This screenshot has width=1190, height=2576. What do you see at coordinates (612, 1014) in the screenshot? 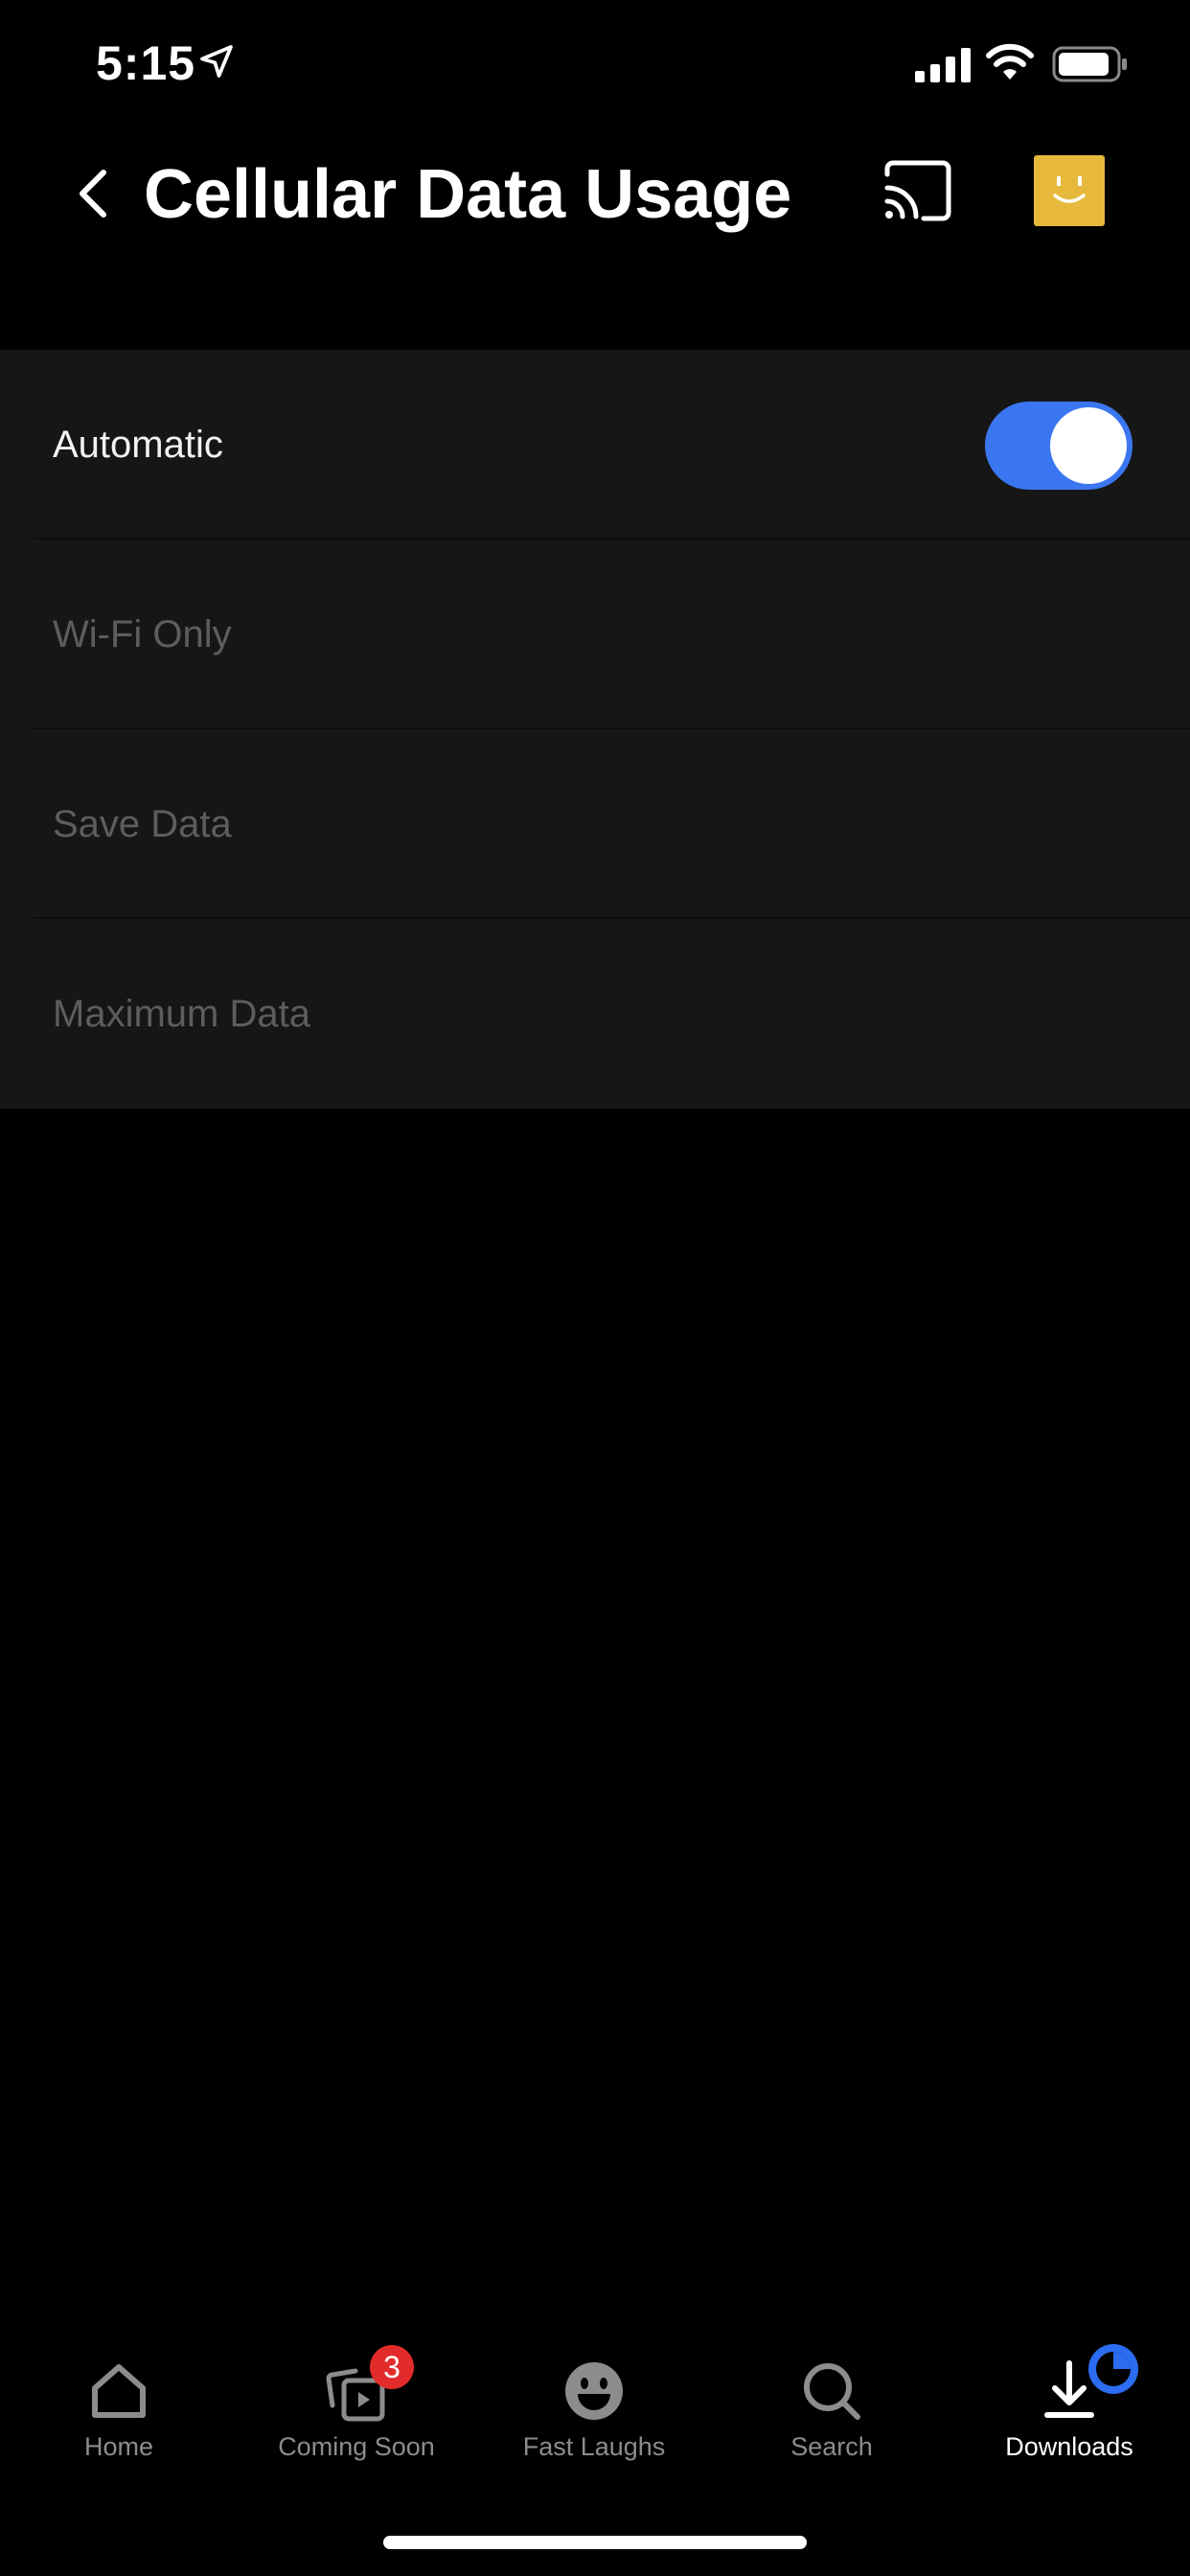
I see `option-maximum-data: Maximum Data` at bounding box center [612, 1014].